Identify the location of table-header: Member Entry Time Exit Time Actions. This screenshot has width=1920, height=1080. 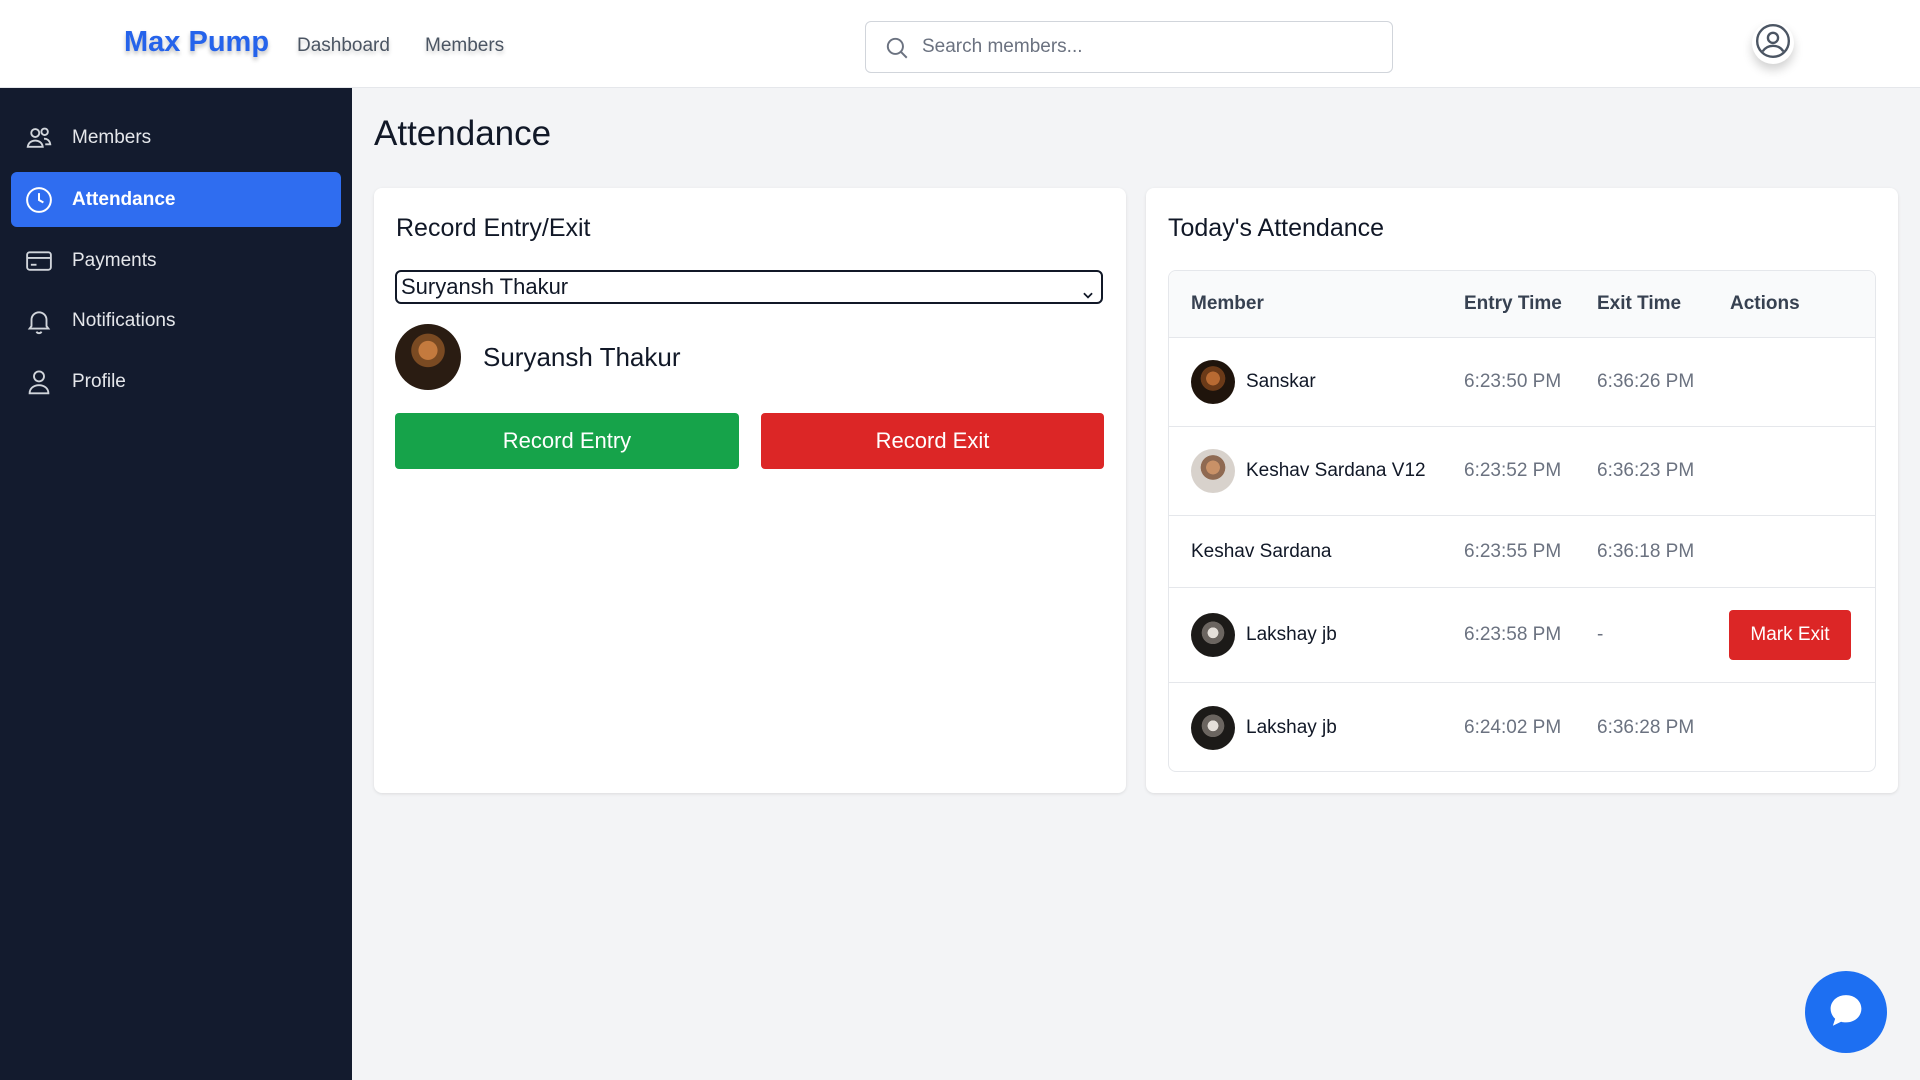
(1522, 304).